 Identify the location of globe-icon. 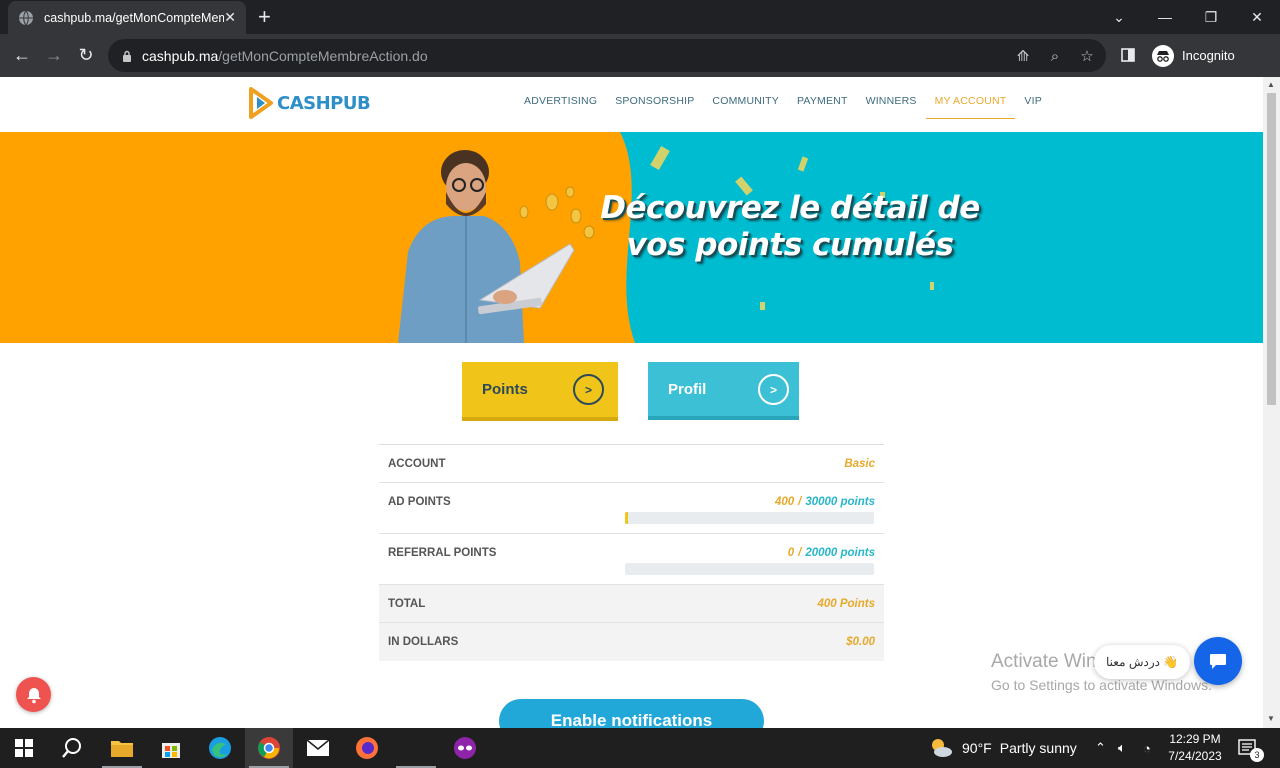
(26, 17).